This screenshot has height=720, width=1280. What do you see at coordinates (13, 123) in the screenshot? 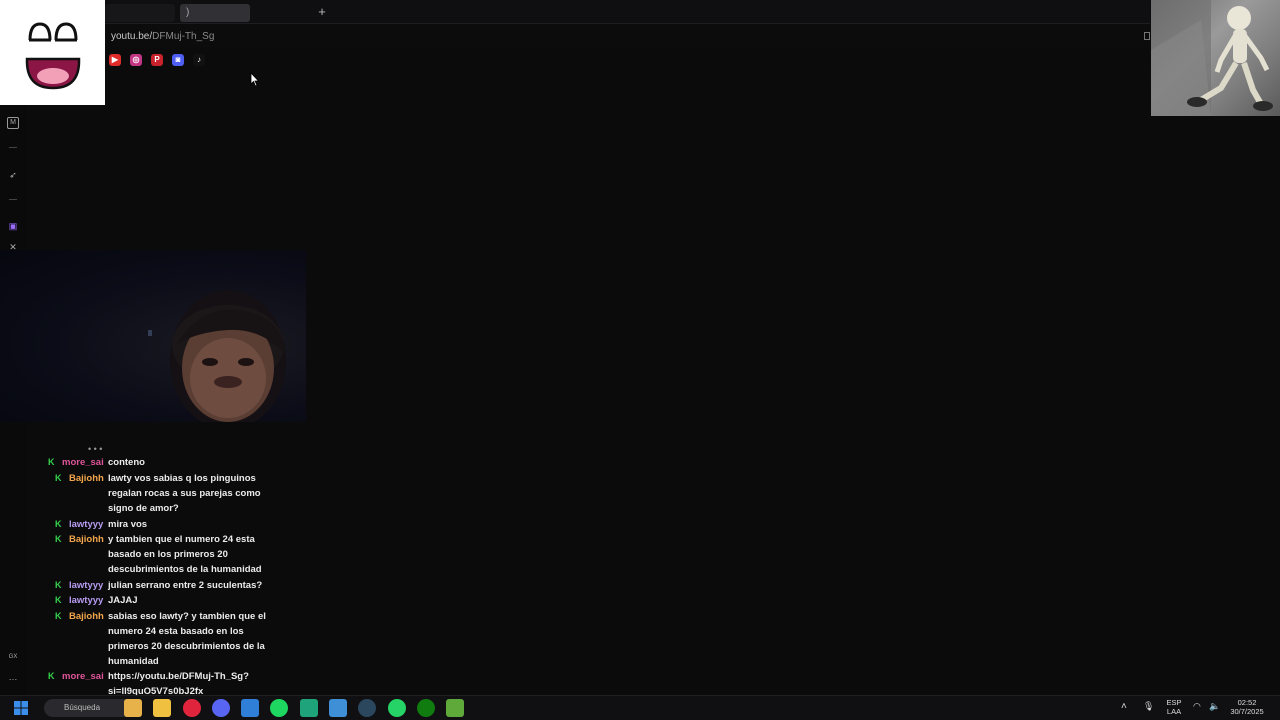
I see `messenger-icon: M` at bounding box center [13, 123].